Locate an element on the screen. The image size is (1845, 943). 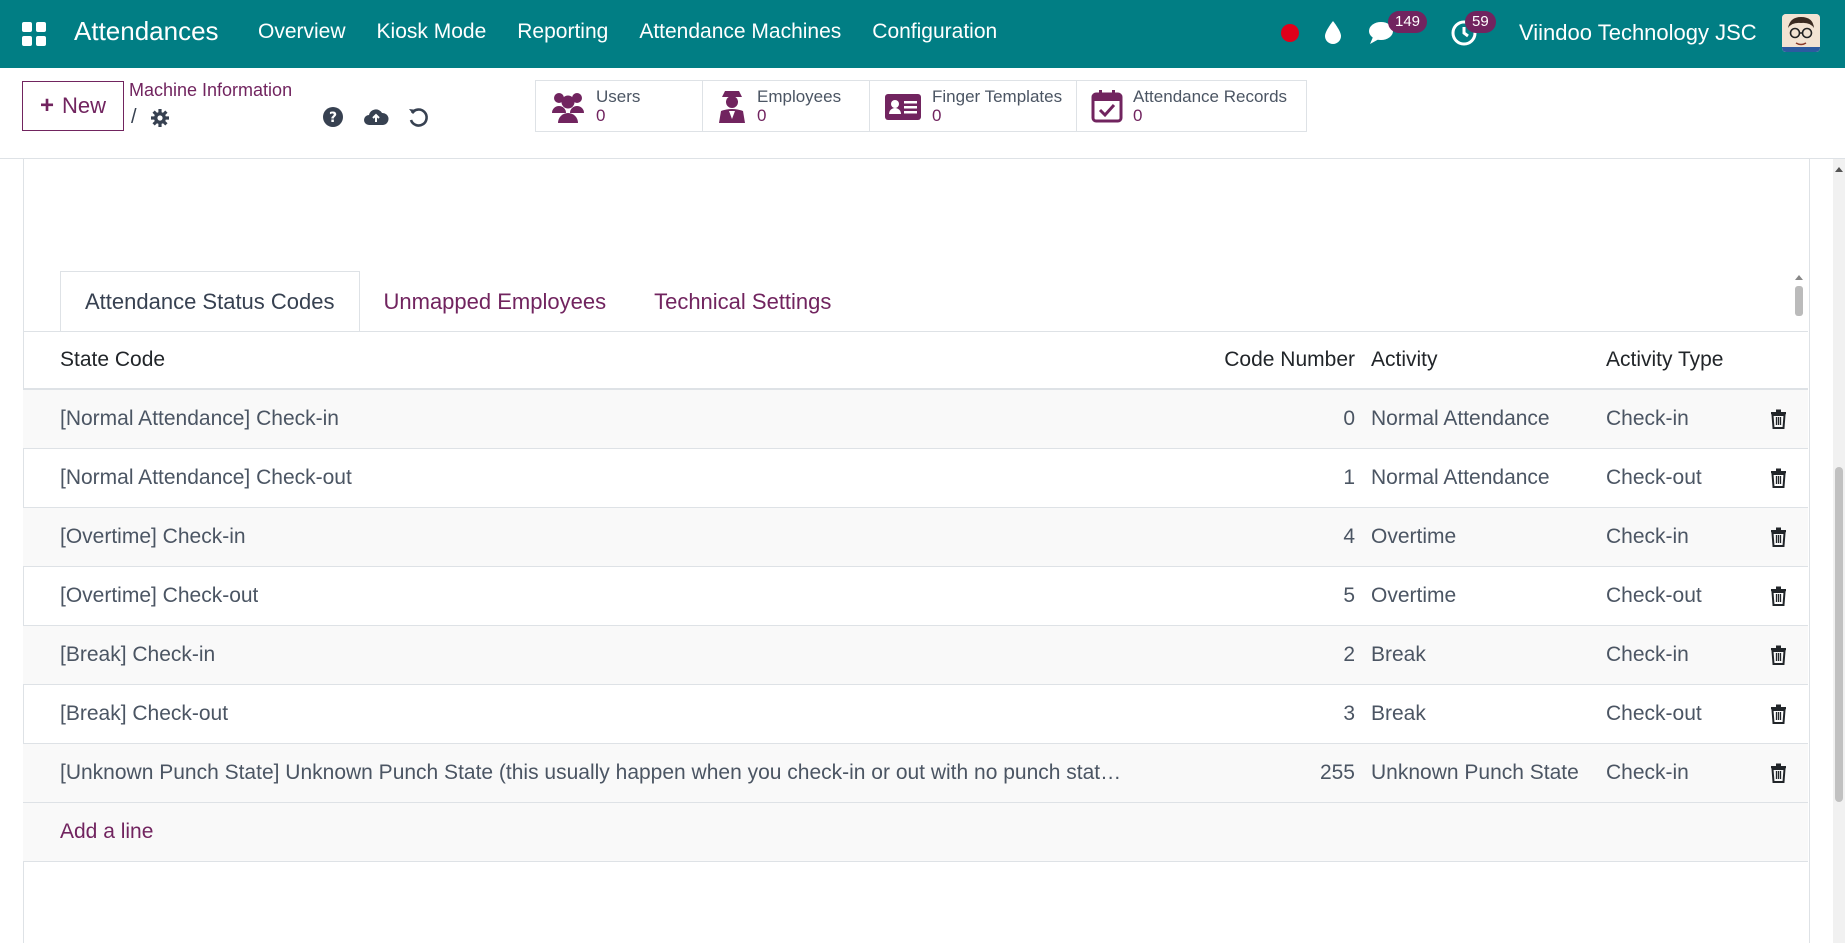
scroll-up-icon is located at coordinates (1839, 169).